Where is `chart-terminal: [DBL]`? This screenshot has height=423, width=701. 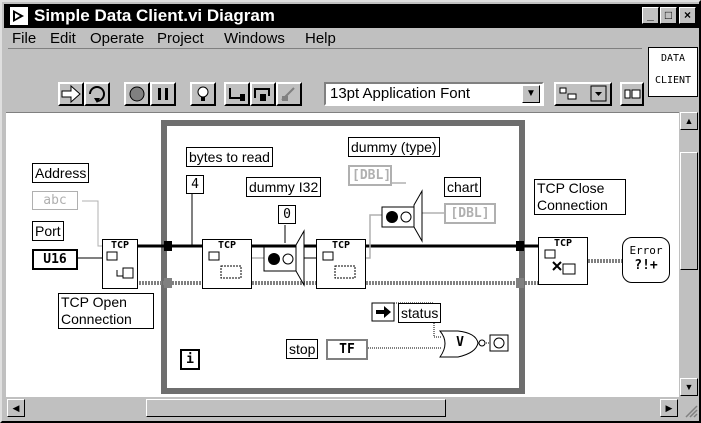
chart-terminal: [DBL] is located at coordinates (470, 213).